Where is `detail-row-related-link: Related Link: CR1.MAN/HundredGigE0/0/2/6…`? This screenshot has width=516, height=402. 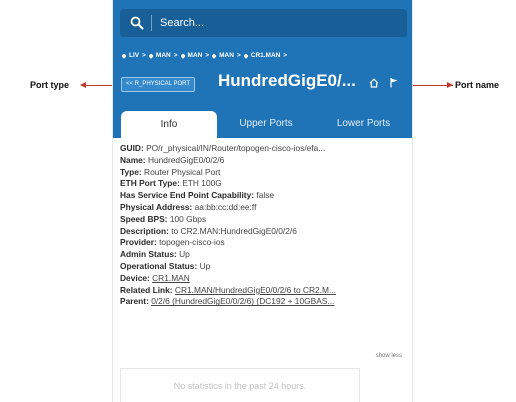 detail-row-related-link: Related Link: CR1.MAN/HundredGigE0/0/2/6… is located at coordinates (228, 289).